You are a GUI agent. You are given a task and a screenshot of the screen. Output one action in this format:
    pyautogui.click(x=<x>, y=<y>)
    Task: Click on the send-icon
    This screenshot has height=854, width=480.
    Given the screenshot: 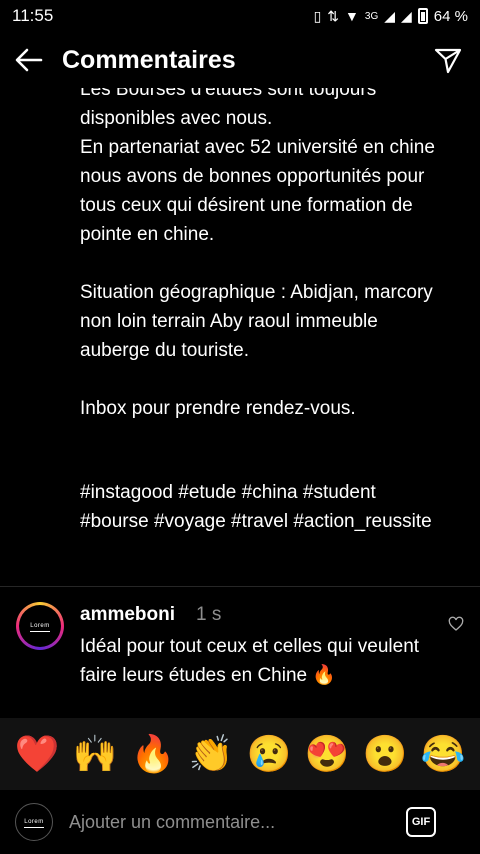 What is the action you would take?
    pyautogui.click(x=448, y=60)
    